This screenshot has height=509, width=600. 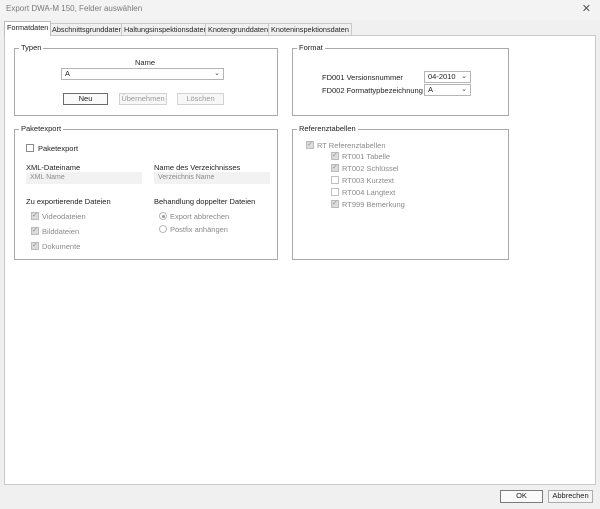 I want to click on formattyp-combobox: A ⌄, so click(x=447, y=90).